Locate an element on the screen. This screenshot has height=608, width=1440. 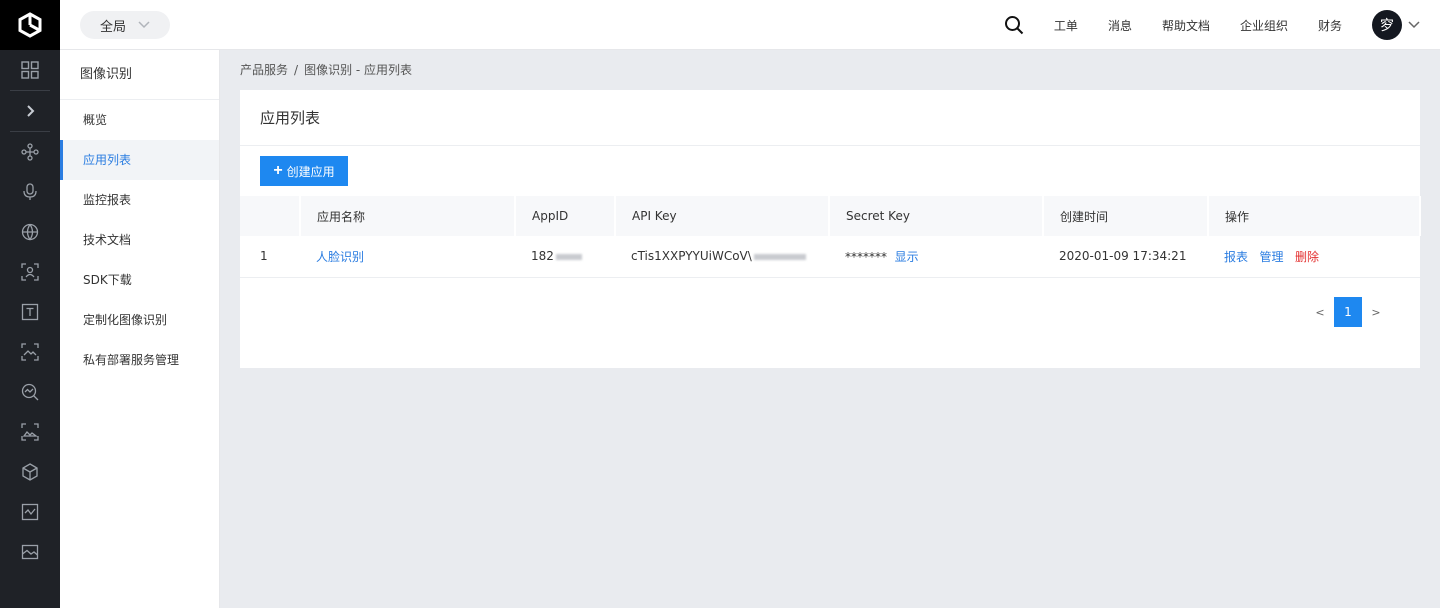
left-rail is located at coordinates (30, 304).